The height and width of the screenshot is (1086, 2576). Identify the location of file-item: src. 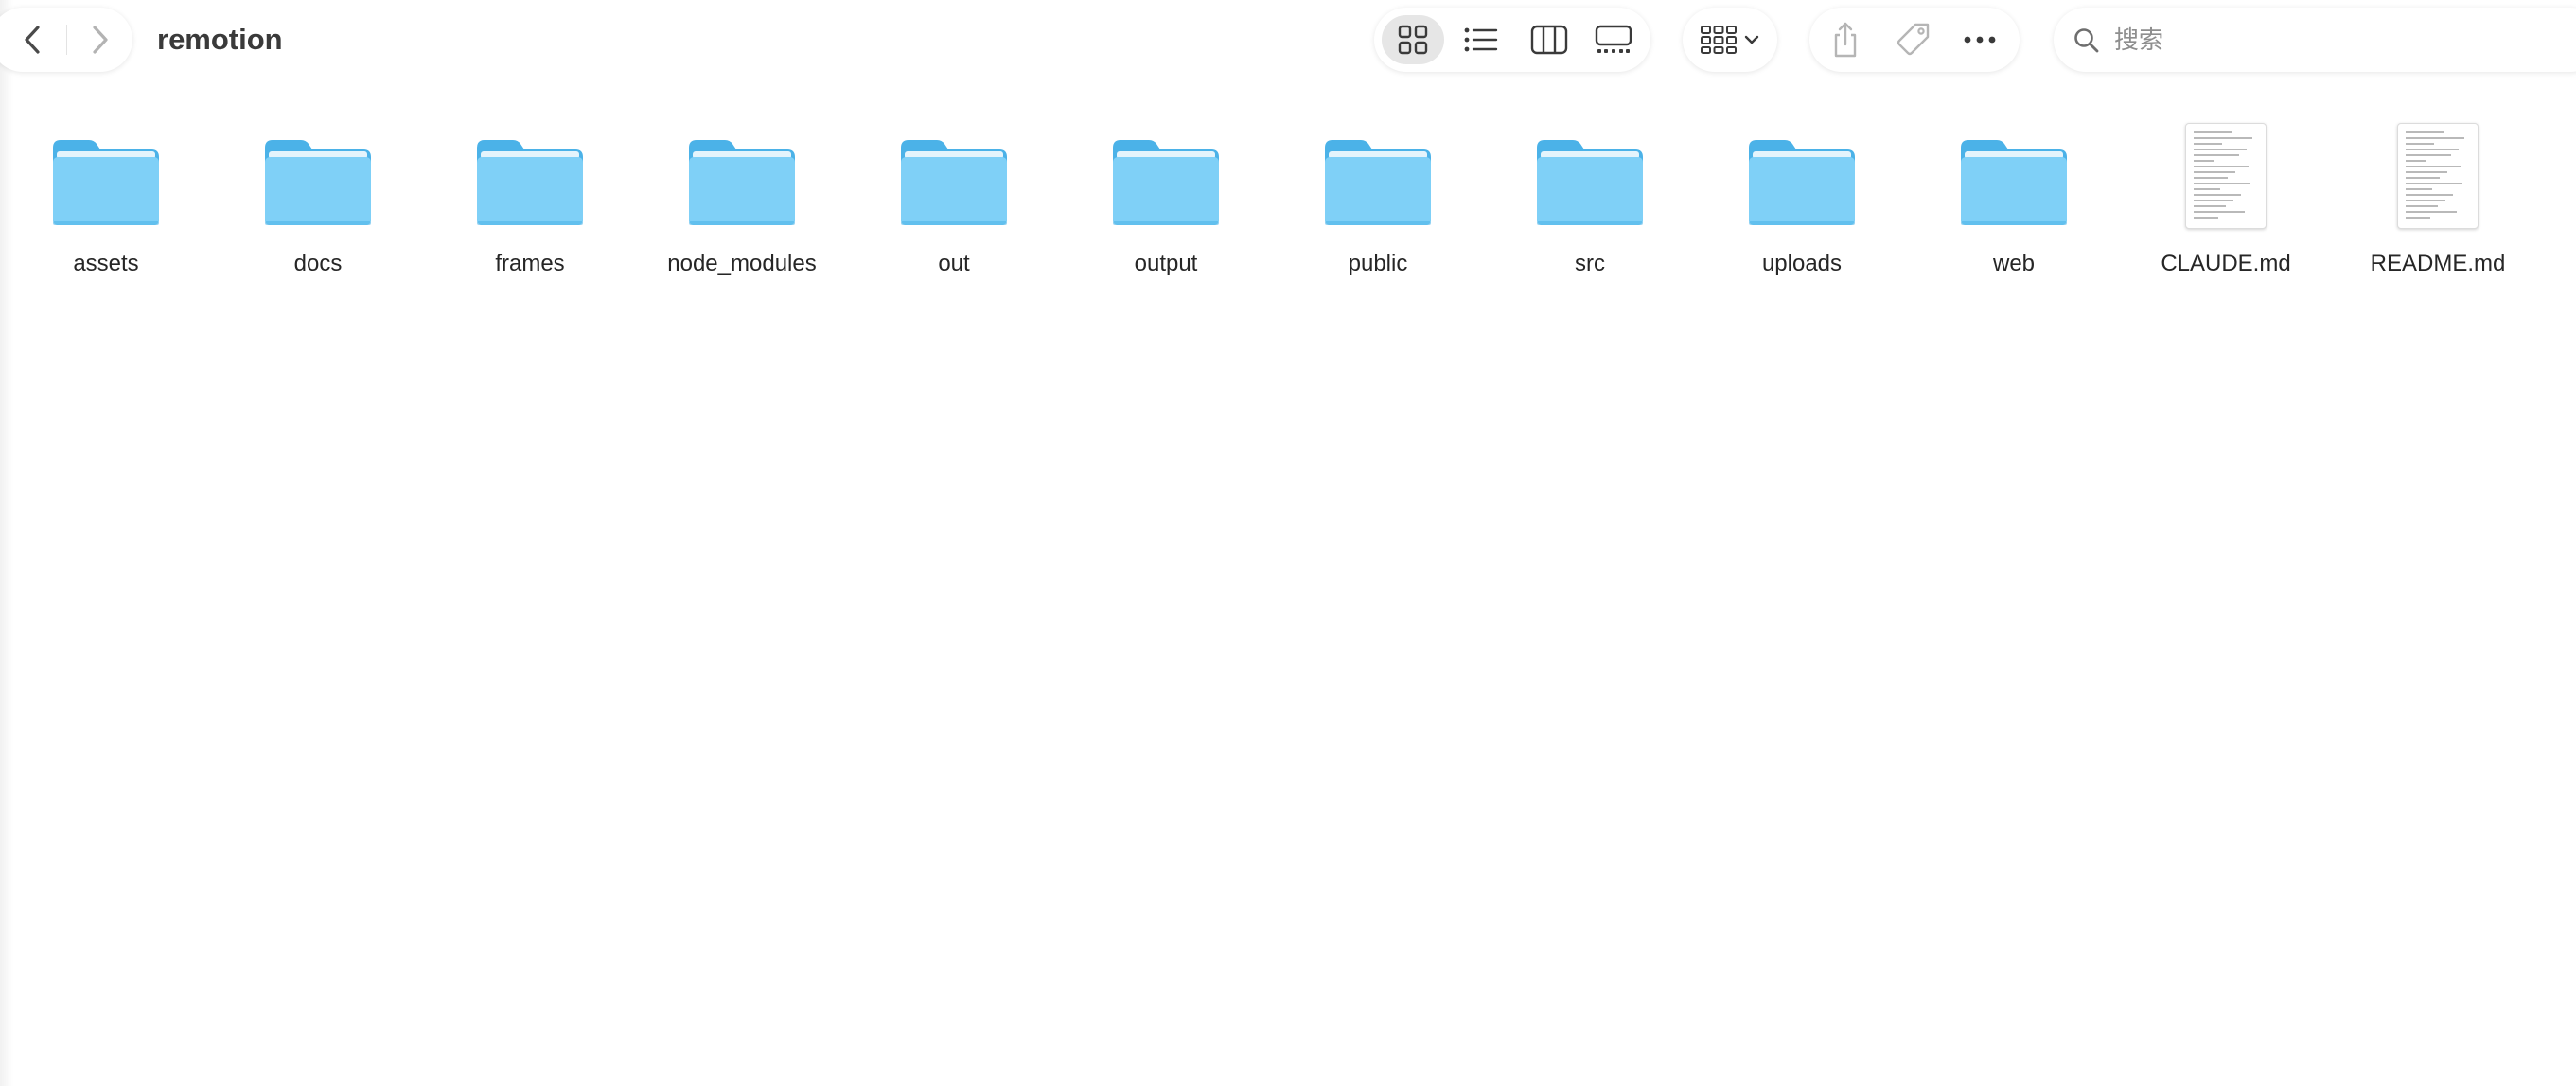
(1590, 202).